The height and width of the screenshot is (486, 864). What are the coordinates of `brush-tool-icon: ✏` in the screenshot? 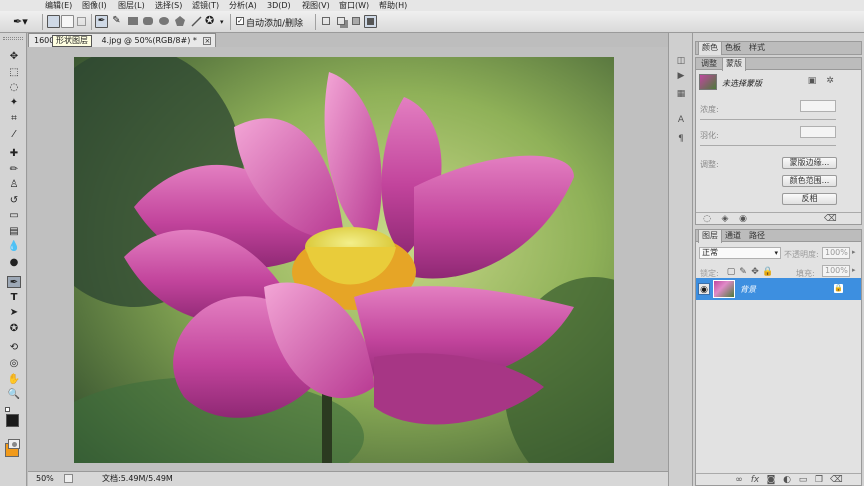 It's located at (14, 170).